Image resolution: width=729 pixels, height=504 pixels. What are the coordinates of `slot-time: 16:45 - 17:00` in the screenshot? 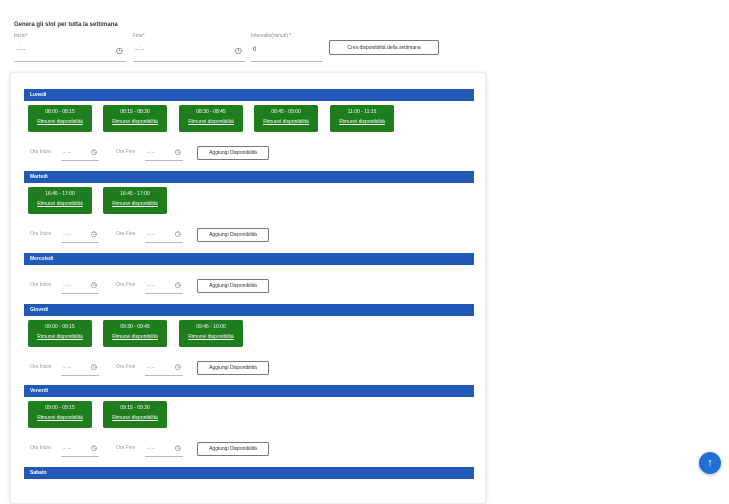 It's located at (60, 194).